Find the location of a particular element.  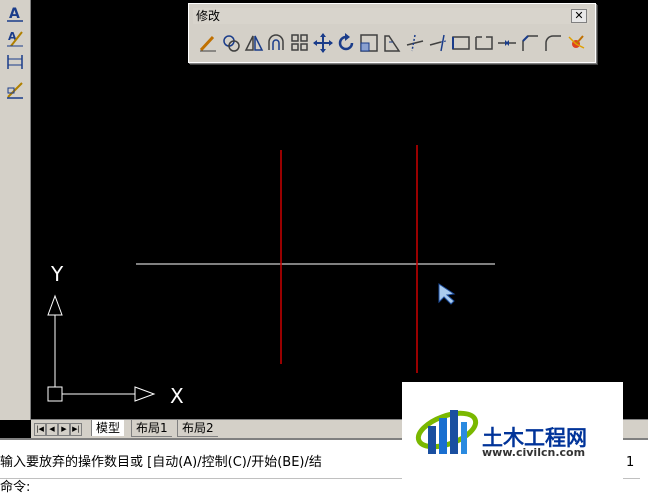

svg-text: A is located at coordinates (14, 14).